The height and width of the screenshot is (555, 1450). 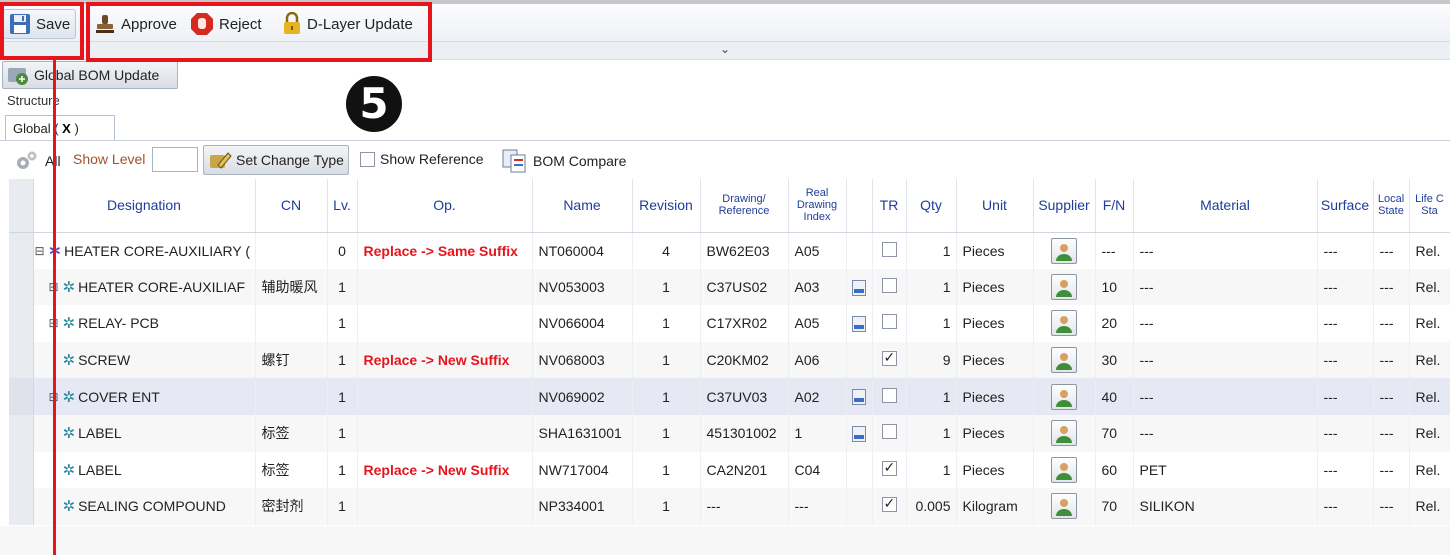 I want to click on designation-cell: ⊞✲HEATER CORE-AUXILIAF, so click(x=144, y=287).